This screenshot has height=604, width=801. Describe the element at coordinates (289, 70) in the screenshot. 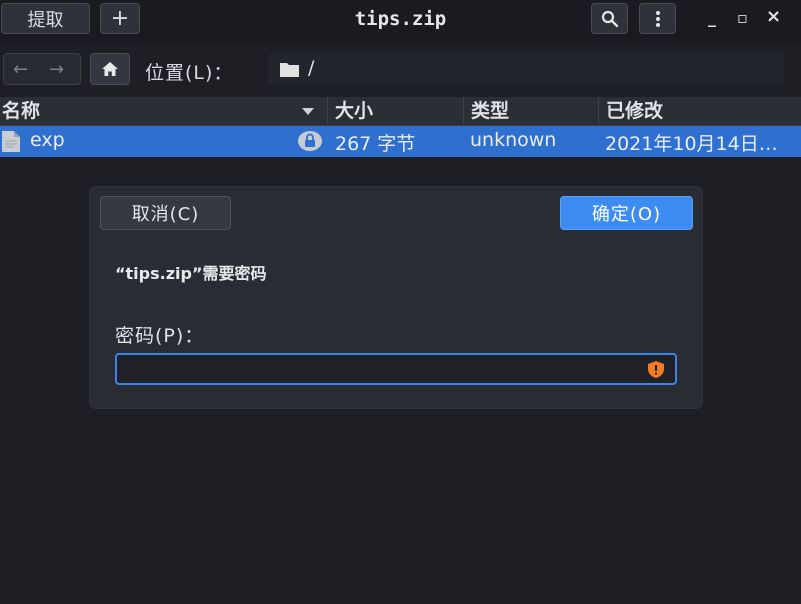

I see `folder-icon` at that location.